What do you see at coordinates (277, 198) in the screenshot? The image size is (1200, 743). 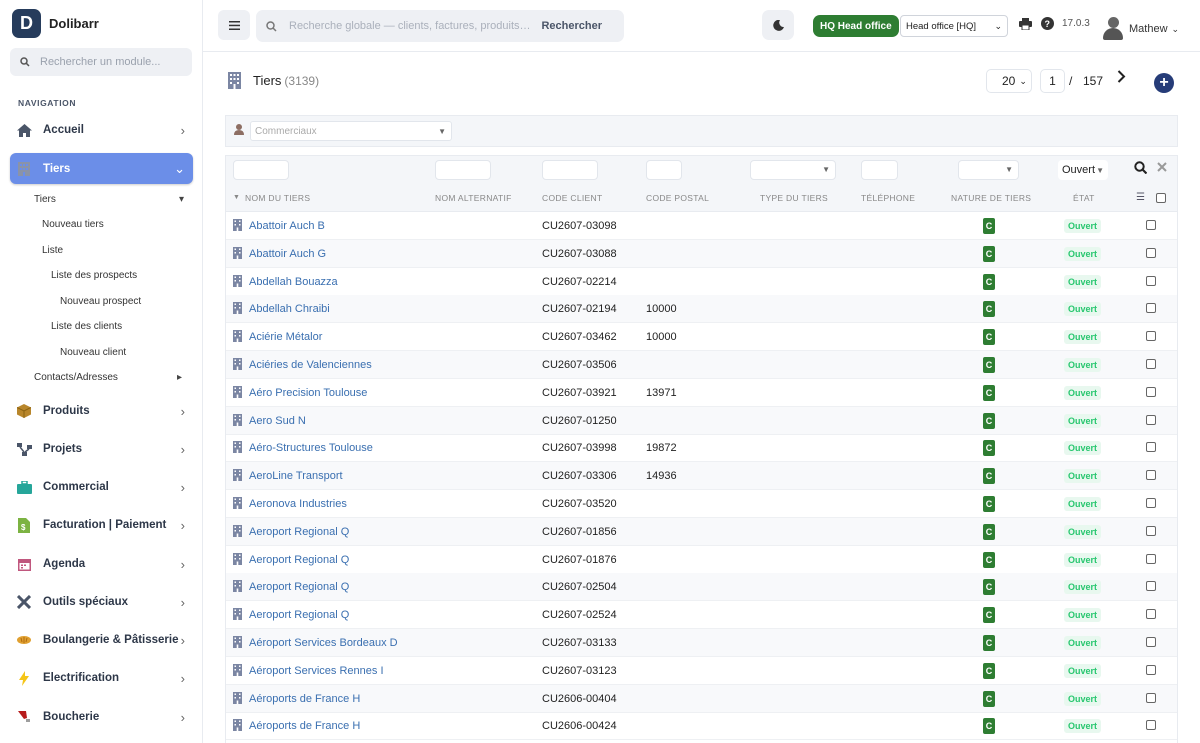 I see `col-name-header: NOM DU TIERS` at bounding box center [277, 198].